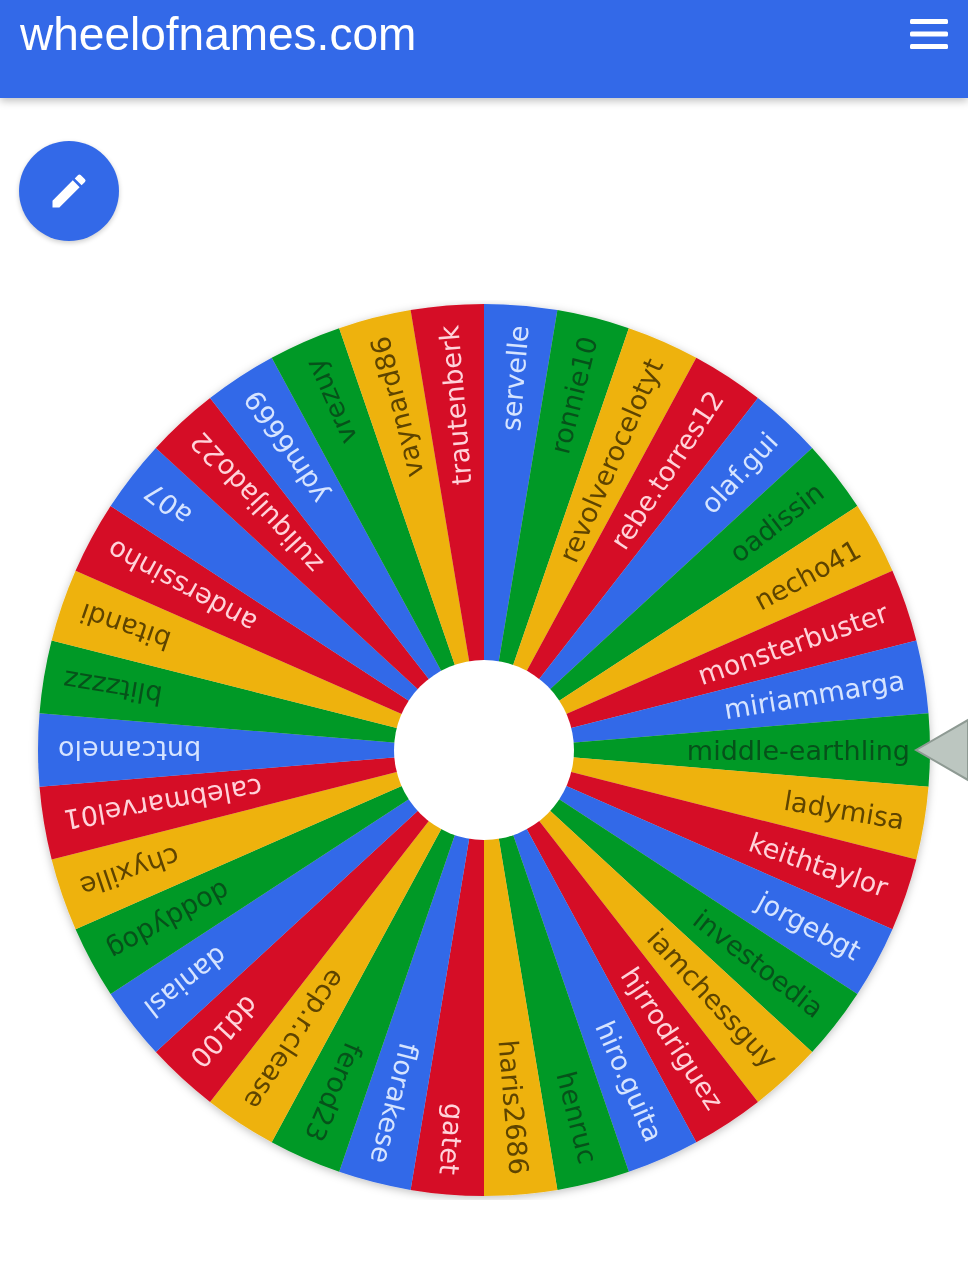  What do you see at coordinates (452, 1139) in the screenshot?
I see `segment-label: gatet` at bounding box center [452, 1139].